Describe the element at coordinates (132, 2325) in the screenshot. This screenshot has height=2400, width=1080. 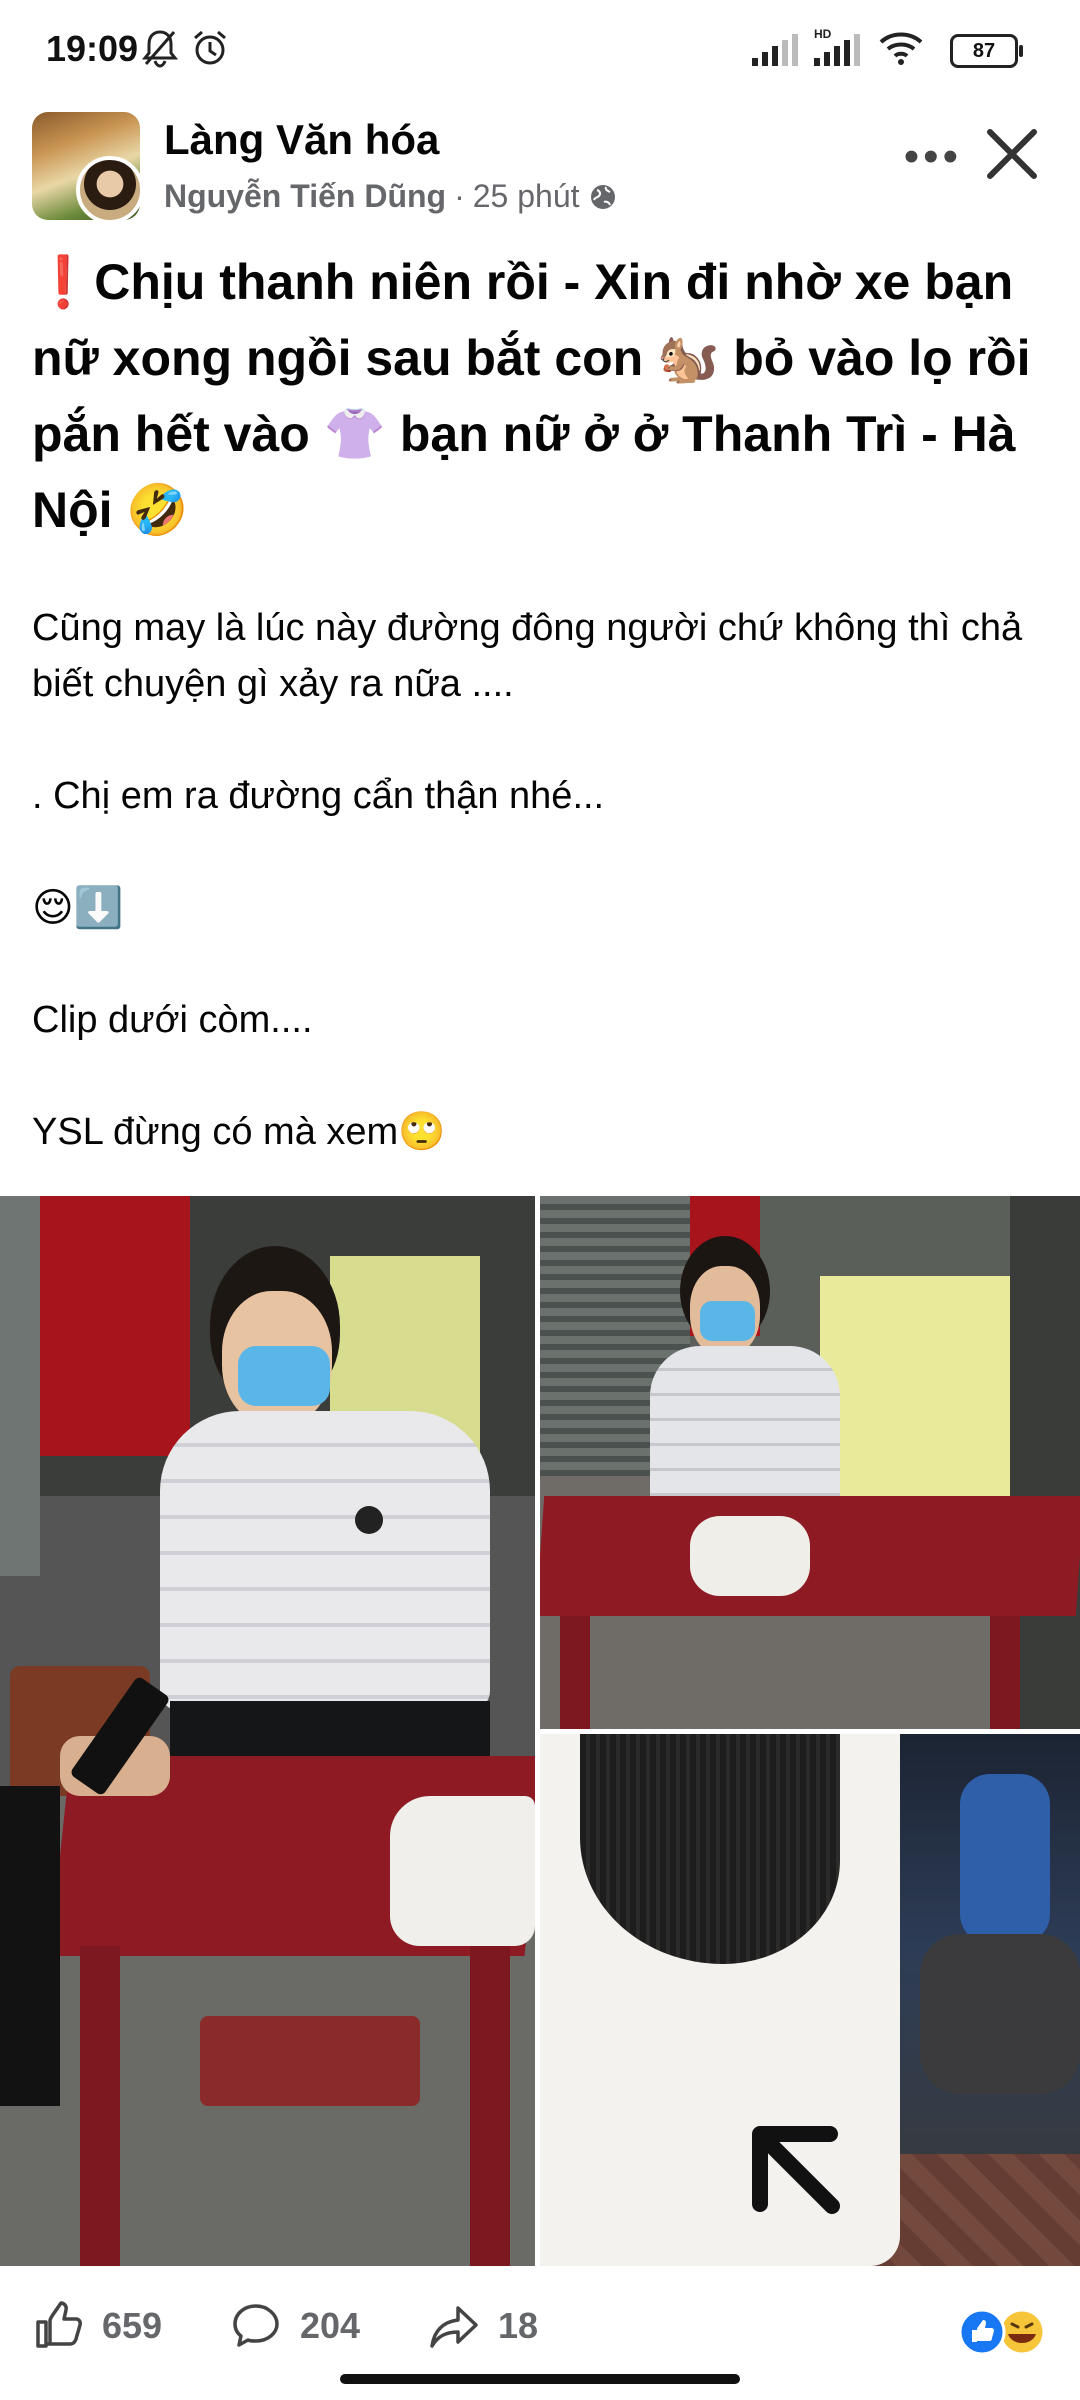
I see `like-count: 659` at that location.